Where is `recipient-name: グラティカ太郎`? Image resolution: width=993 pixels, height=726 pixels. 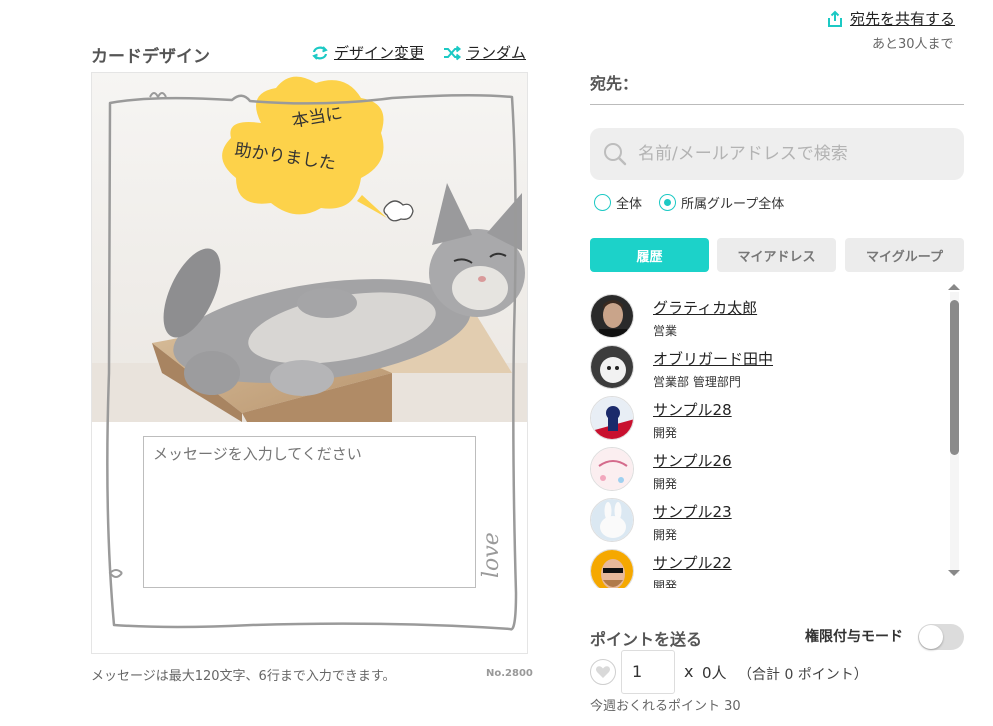
recipient-name: グラティカ太郎 is located at coordinates (705, 307).